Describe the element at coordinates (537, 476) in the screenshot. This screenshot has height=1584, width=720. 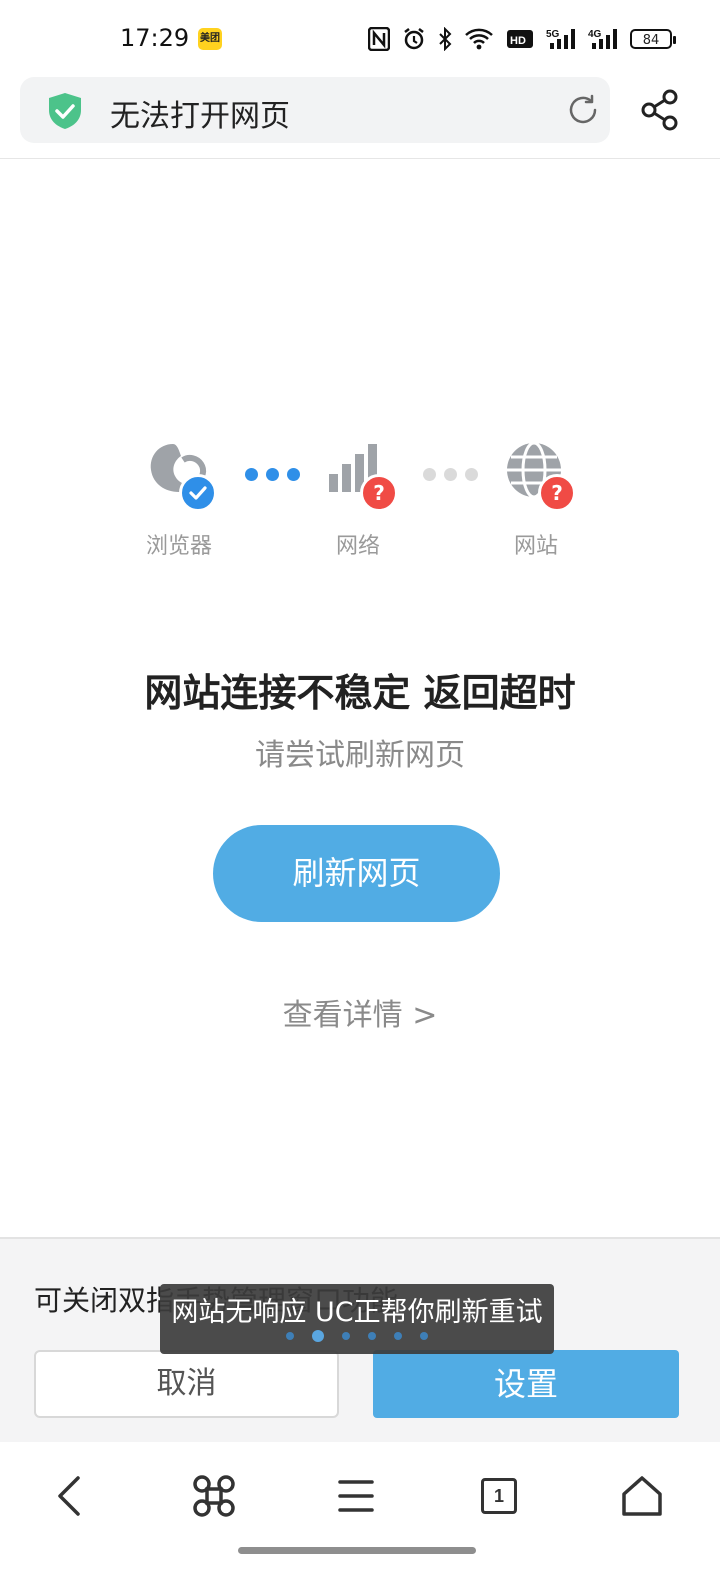
I see `globe-icon: ?` at that location.